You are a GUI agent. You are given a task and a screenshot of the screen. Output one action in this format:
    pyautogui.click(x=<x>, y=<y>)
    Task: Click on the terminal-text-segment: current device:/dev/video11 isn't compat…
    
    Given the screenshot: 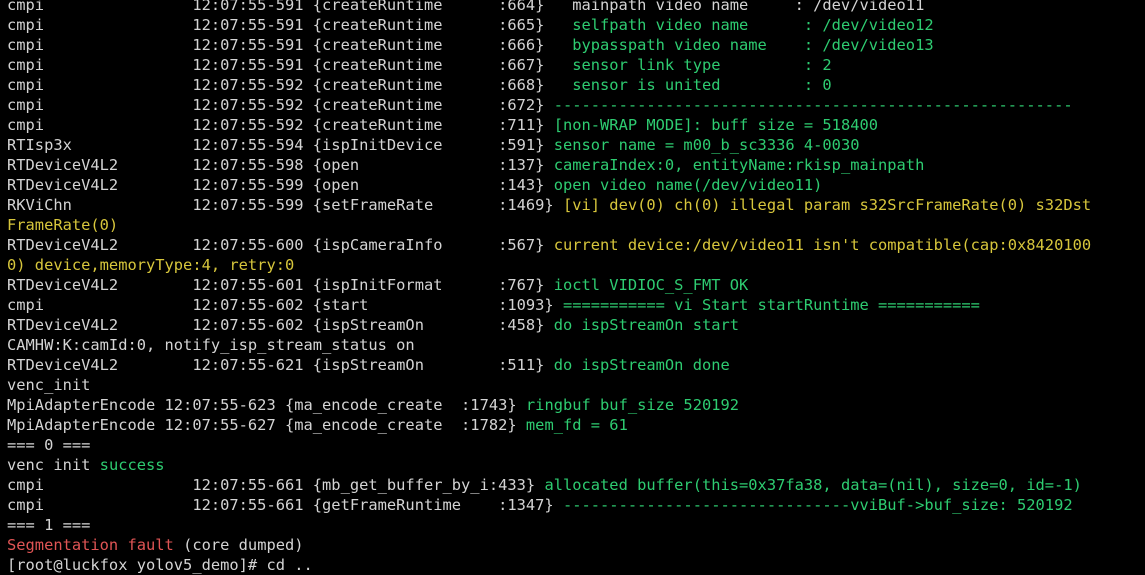 What is the action you would take?
    pyautogui.click(x=822, y=245)
    